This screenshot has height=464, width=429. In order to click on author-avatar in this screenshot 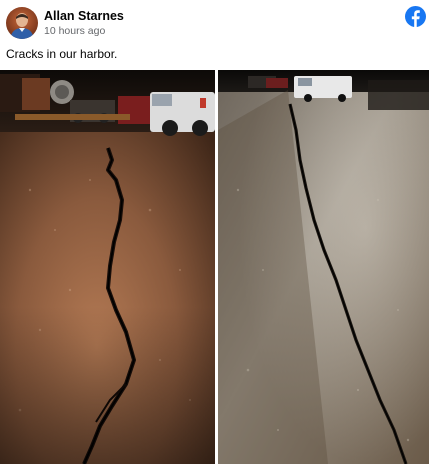, I will do `click(22, 23)`.